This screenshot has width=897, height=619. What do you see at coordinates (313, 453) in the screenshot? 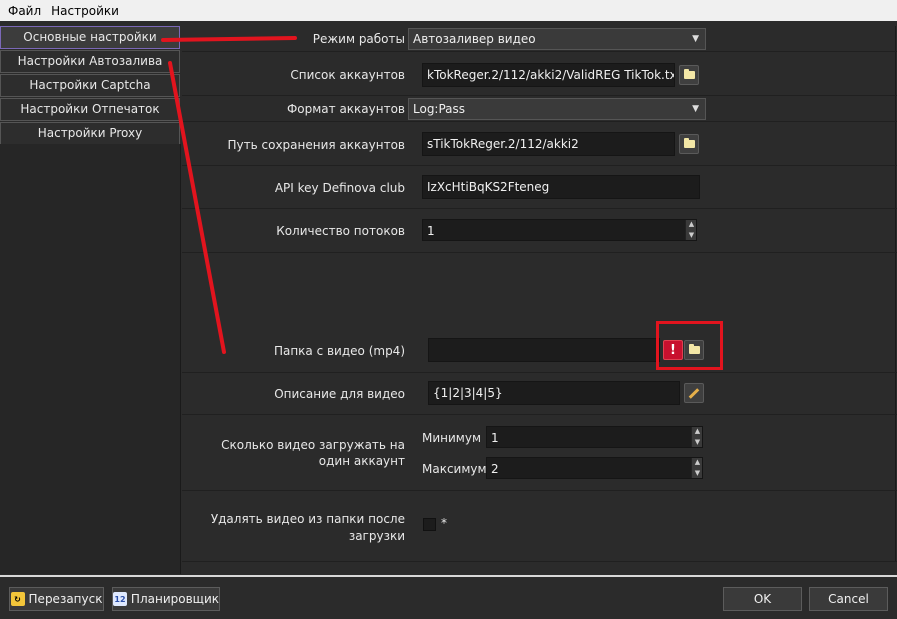
I see `videos-per-account-label: Сколько видео загружать на один аккаунт` at bounding box center [313, 453].